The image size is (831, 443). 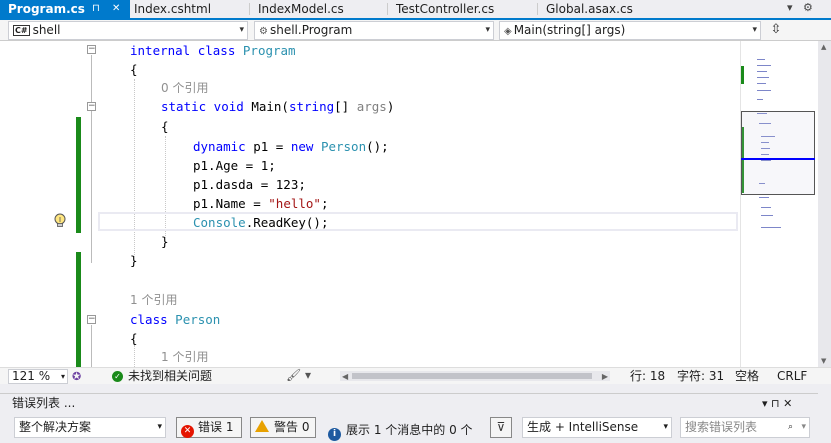 I want to click on tab-testcontroller-cs: TestController.cs, so click(x=463, y=9).